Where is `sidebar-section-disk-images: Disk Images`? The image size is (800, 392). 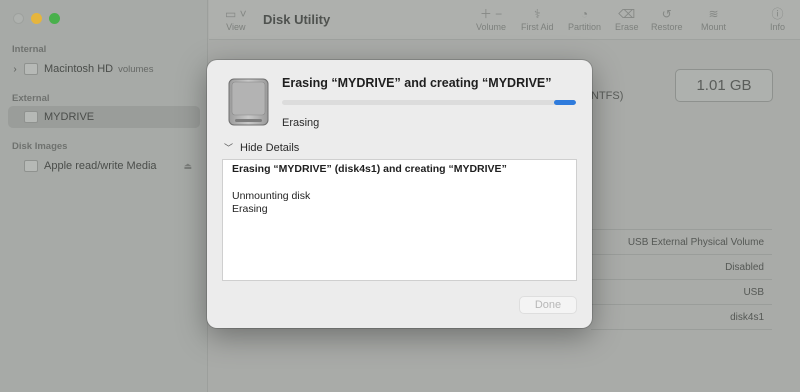
sidebar-section-disk-images: Disk Images is located at coordinates (40, 146).